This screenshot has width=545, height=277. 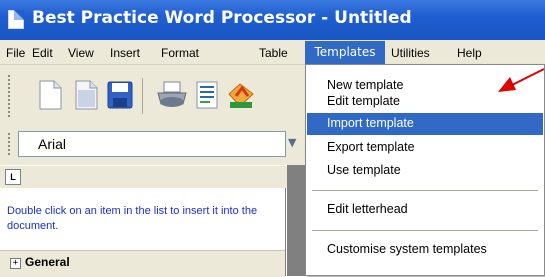 What do you see at coordinates (180, 53) in the screenshot?
I see `menu-format: Format` at bounding box center [180, 53].